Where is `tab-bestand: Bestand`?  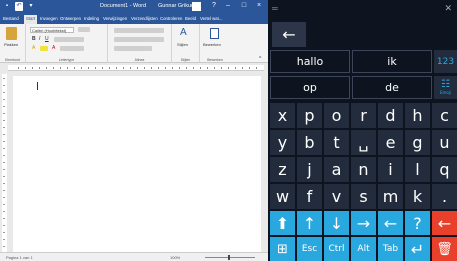 tab-bestand: Bestand is located at coordinates (11, 18).